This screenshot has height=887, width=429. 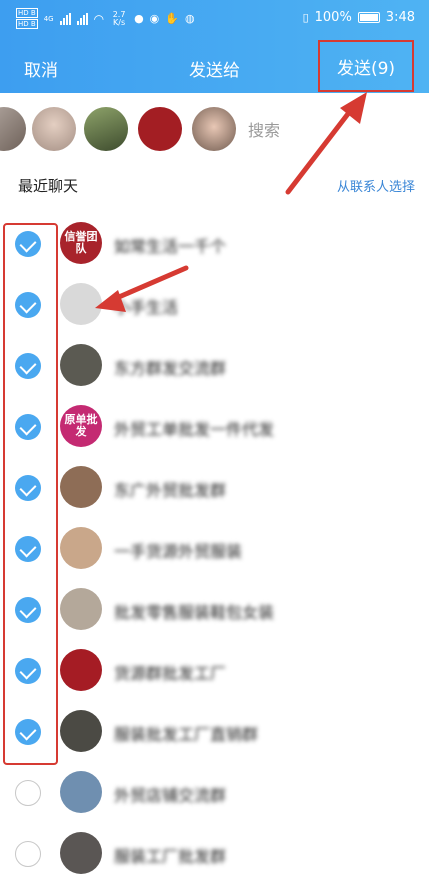 What do you see at coordinates (321, 149) in the screenshot?
I see `annotation-arrow-send` at bounding box center [321, 149].